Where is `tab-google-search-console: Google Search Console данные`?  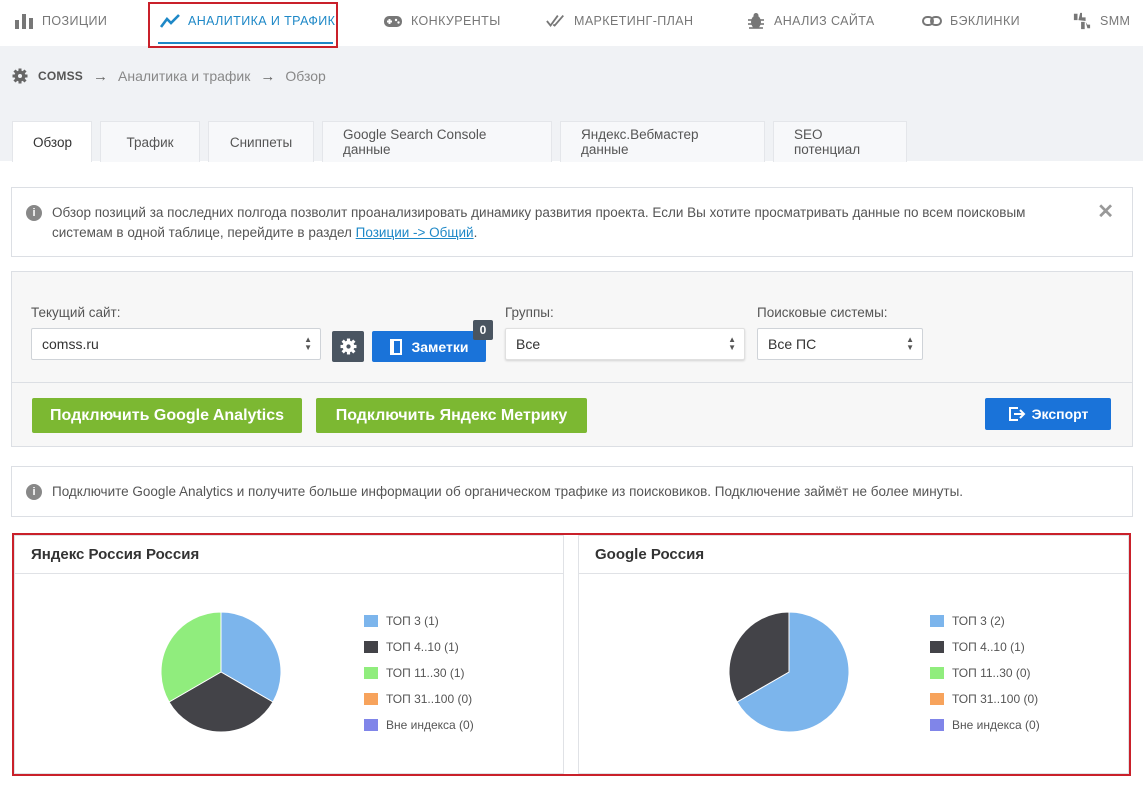
tab-google-search-console: Google Search Console данные is located at coordinates (437, 141).